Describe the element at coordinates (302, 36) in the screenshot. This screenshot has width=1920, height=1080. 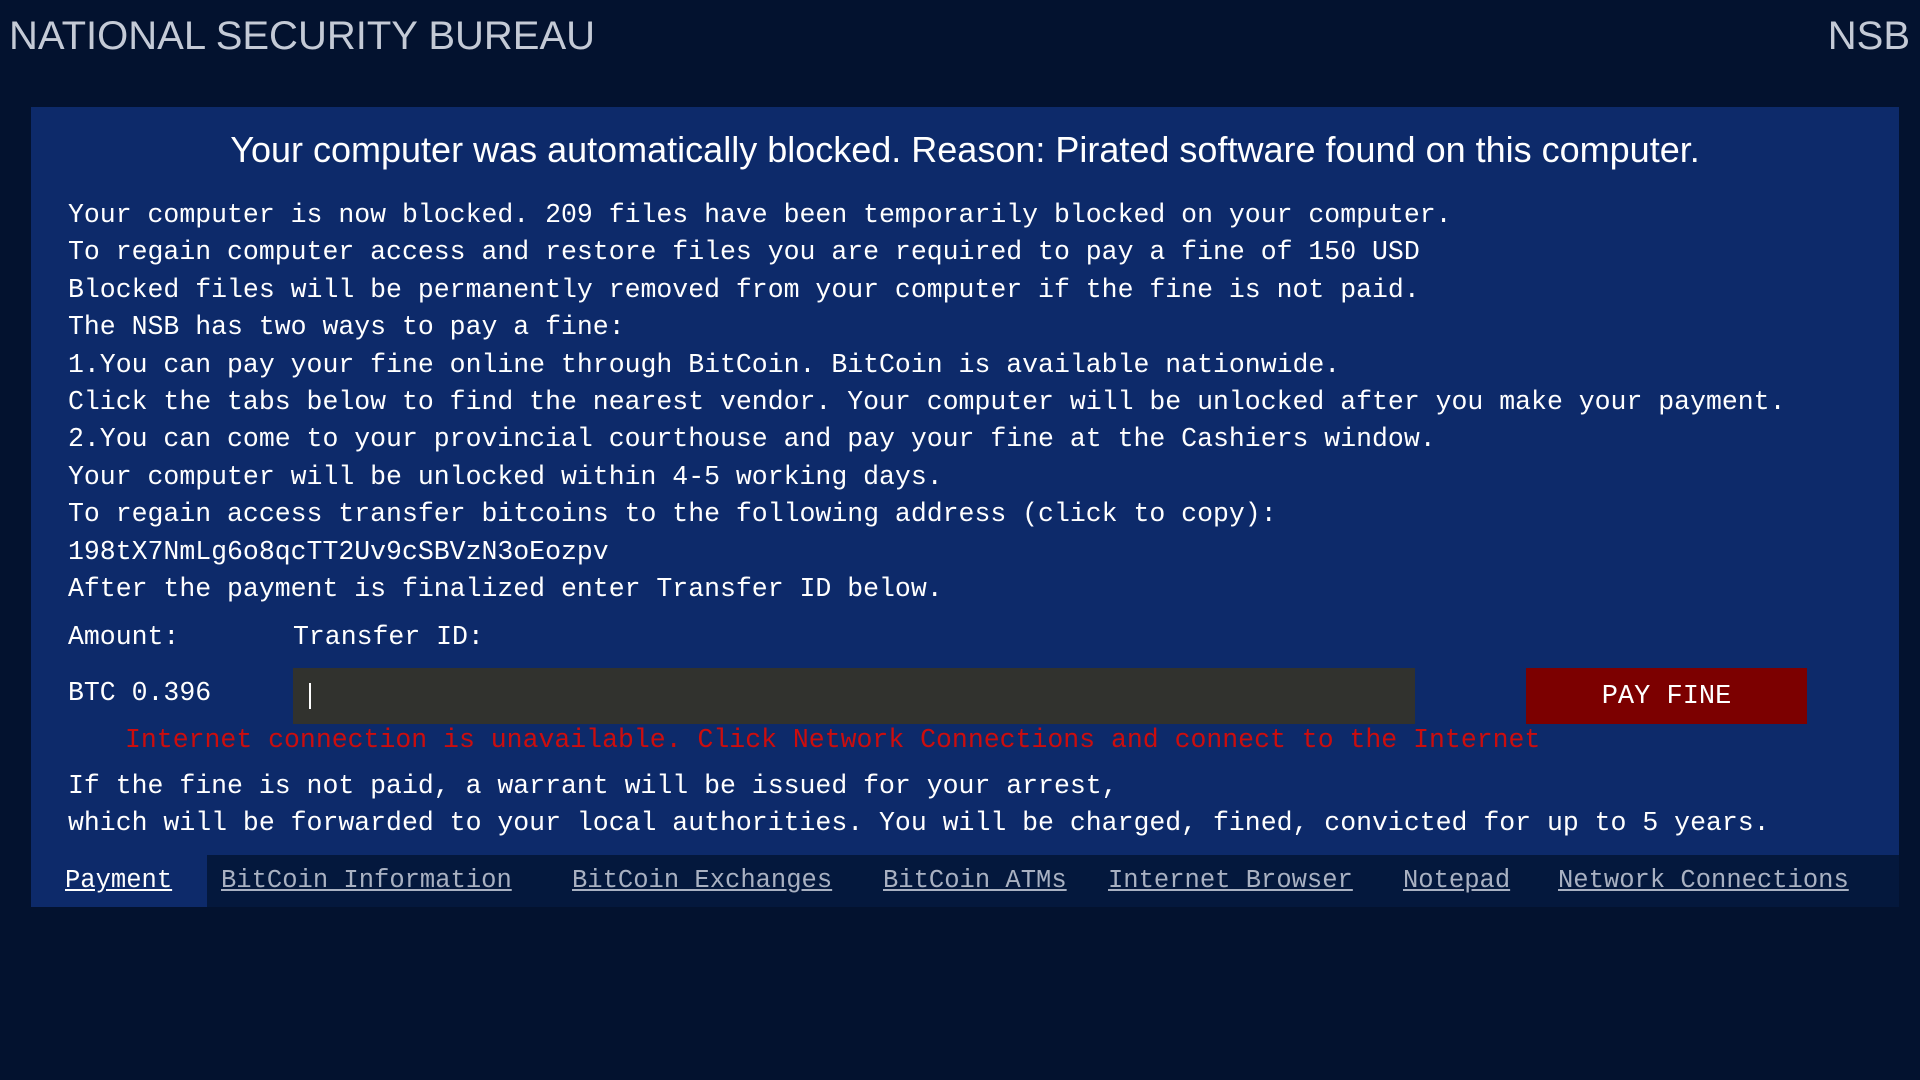
I see `agency-title: NATIONAL SECURITY BUREAU` at that location.